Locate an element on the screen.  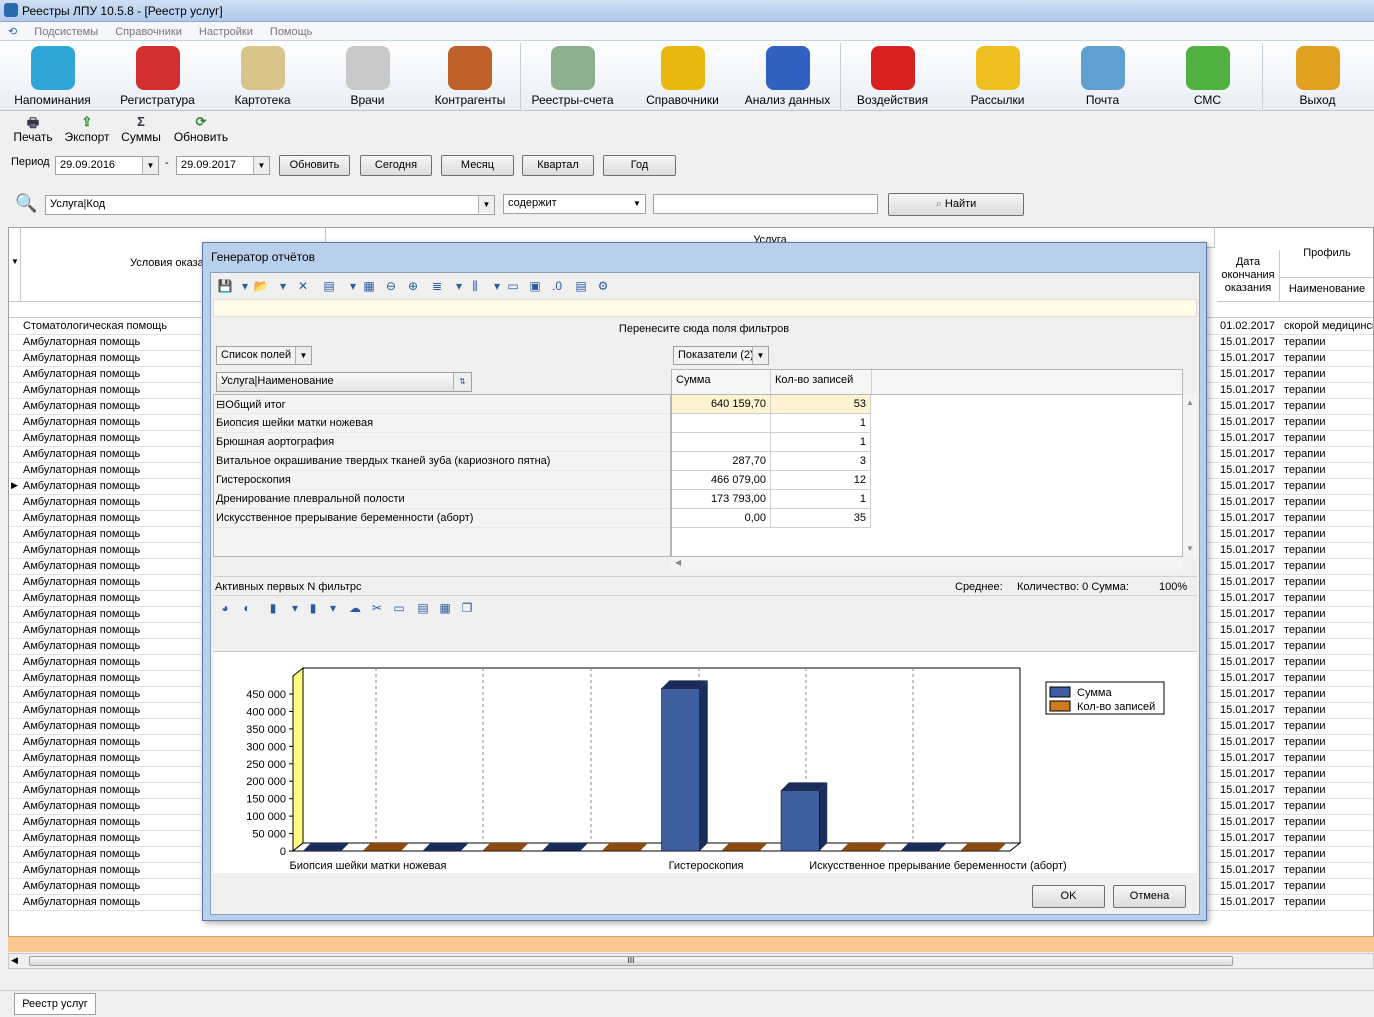
search-operator-select: содержит ▼ is located at coordinates (574, 204).